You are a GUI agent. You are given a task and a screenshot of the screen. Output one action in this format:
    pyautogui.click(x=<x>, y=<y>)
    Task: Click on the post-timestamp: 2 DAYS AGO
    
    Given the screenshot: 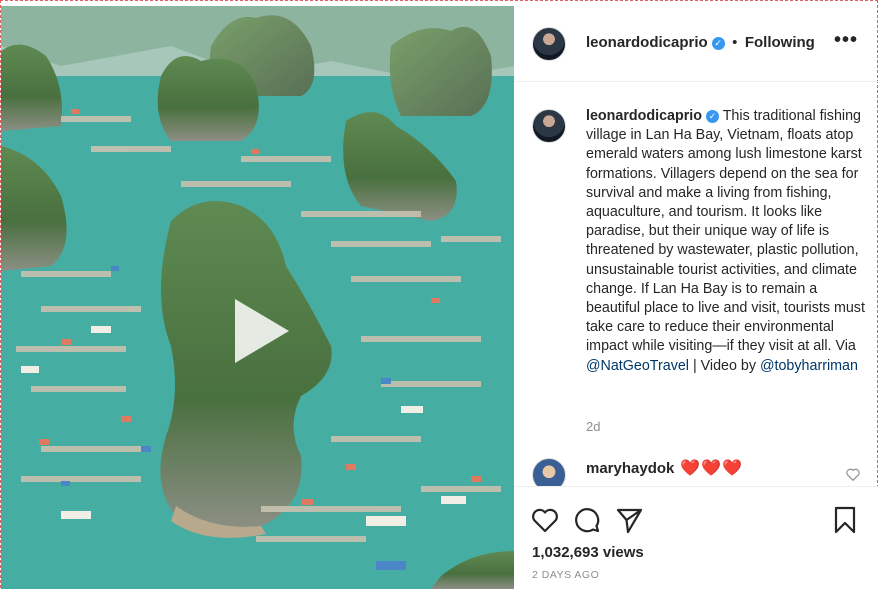 What is the action you would take?
    pyautogui.click(x=565, y=575)
    